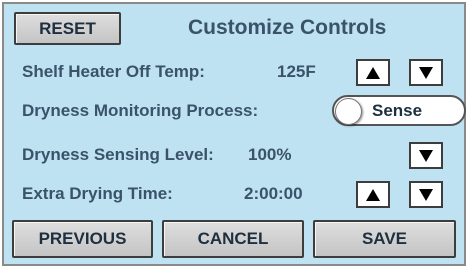  I want to click on extra-drying-label: Extra Drying Time:, so click(97, 193).